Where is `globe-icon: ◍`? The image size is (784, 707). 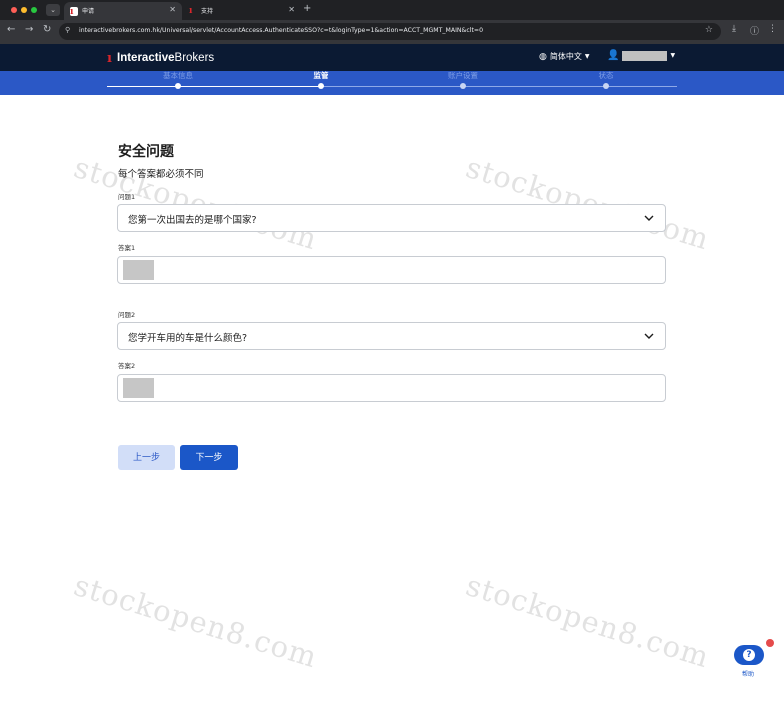
globe-icon: ◍ is located at coordinates (543, 56).